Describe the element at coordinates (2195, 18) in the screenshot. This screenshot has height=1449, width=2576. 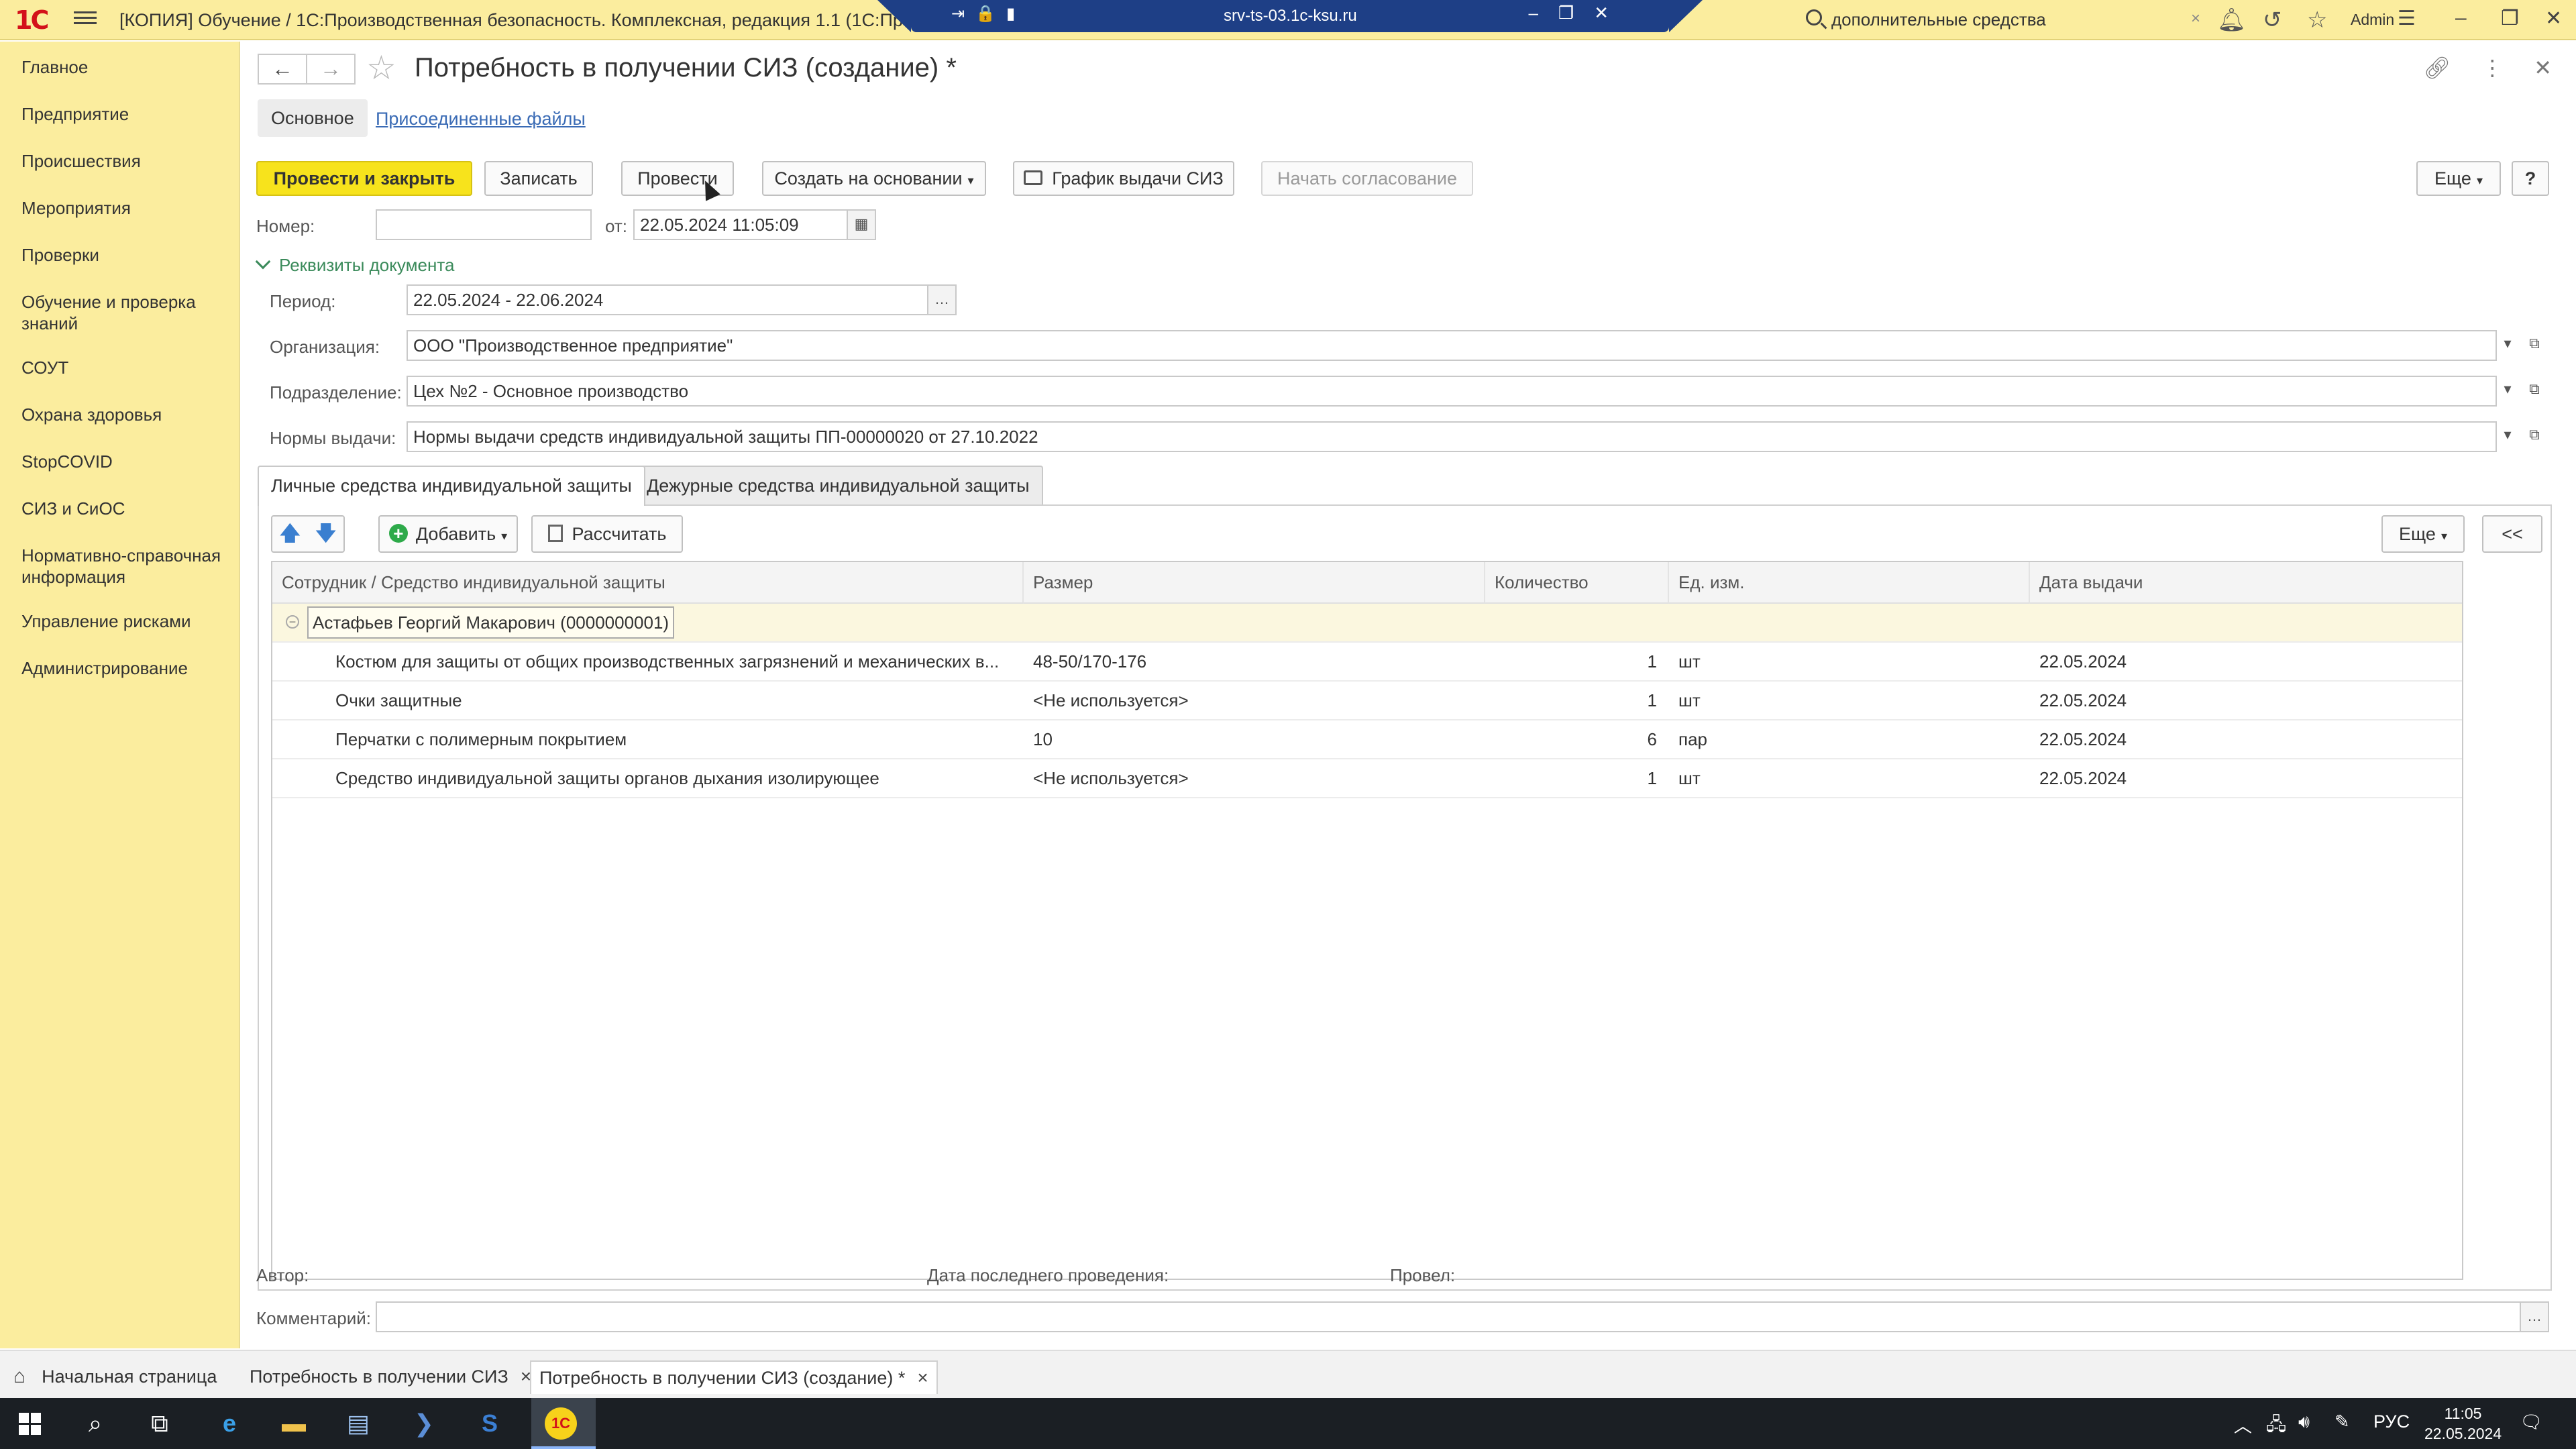
I see `clear-search-icon: ×` at that location.